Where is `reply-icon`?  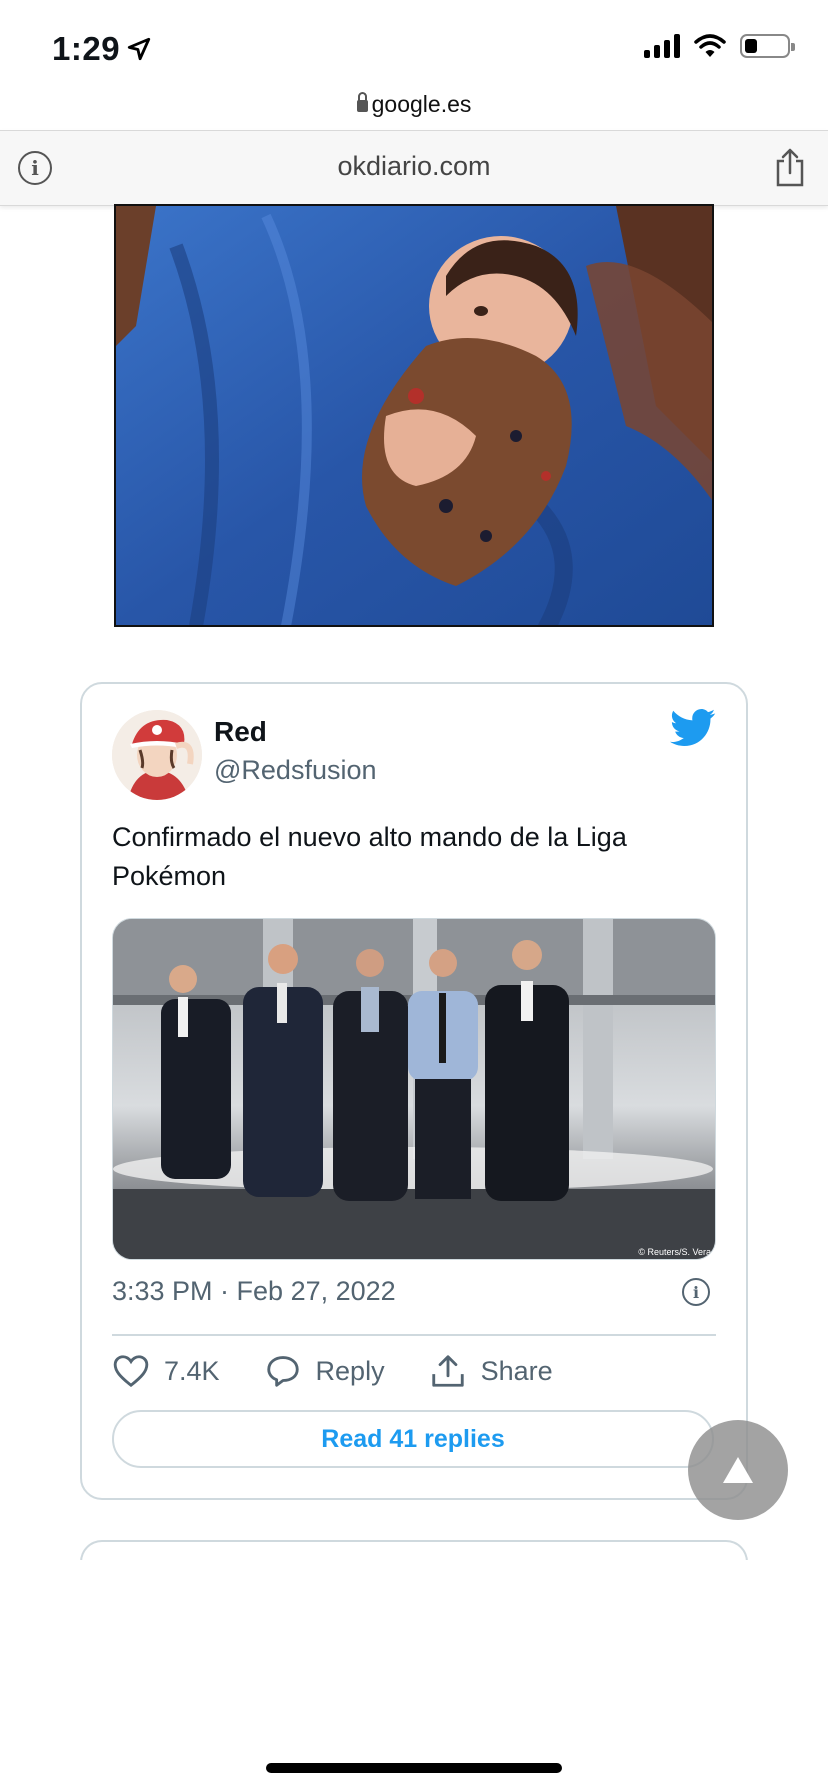 reply-icon is located at coordinates (282, 1371).